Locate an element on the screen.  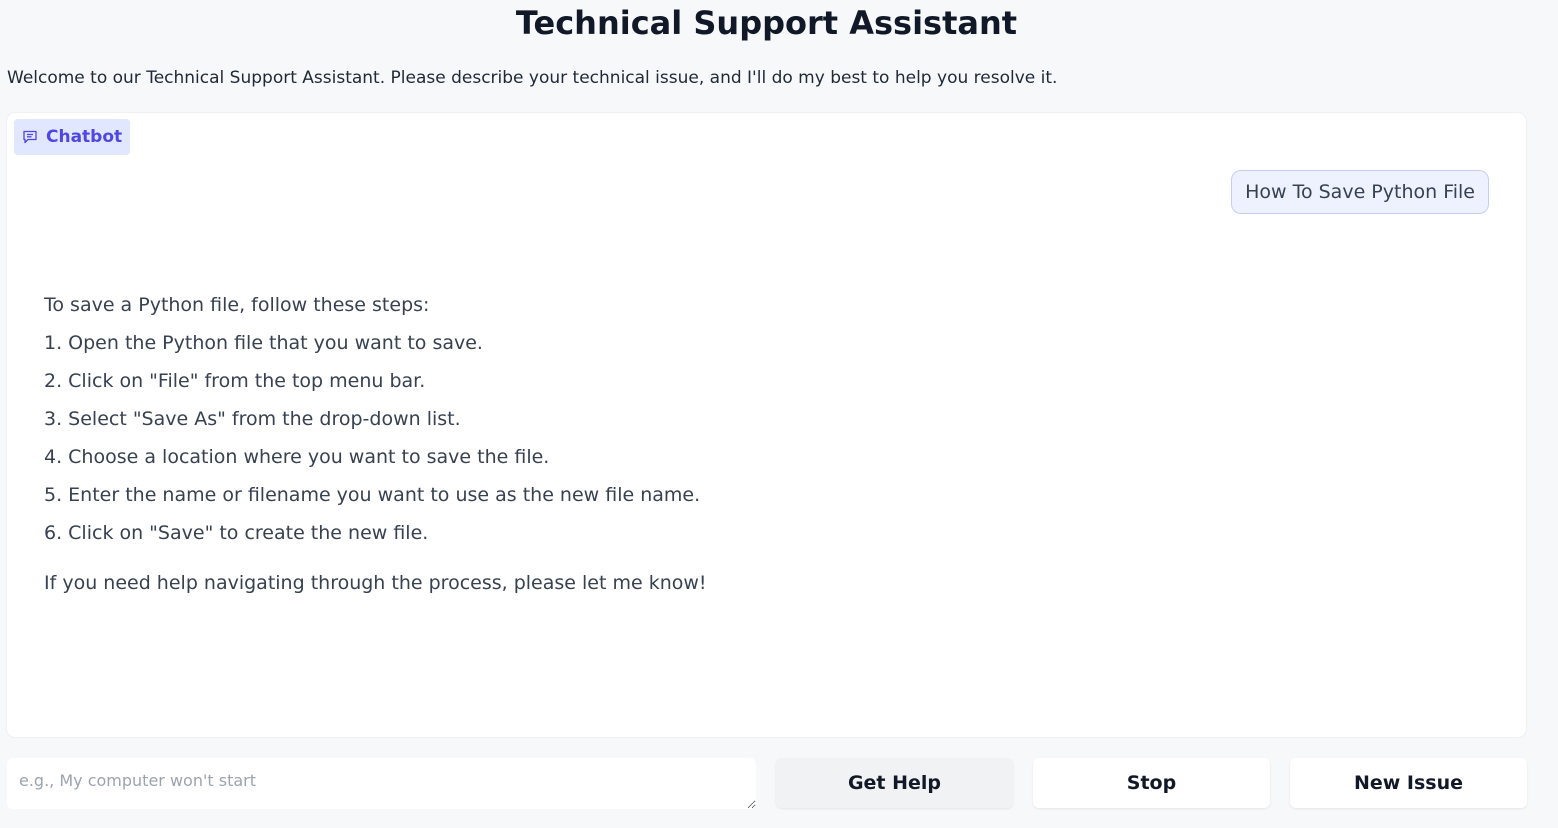
page-title: Technical Support Assistant is located at coordinates (766, 23).